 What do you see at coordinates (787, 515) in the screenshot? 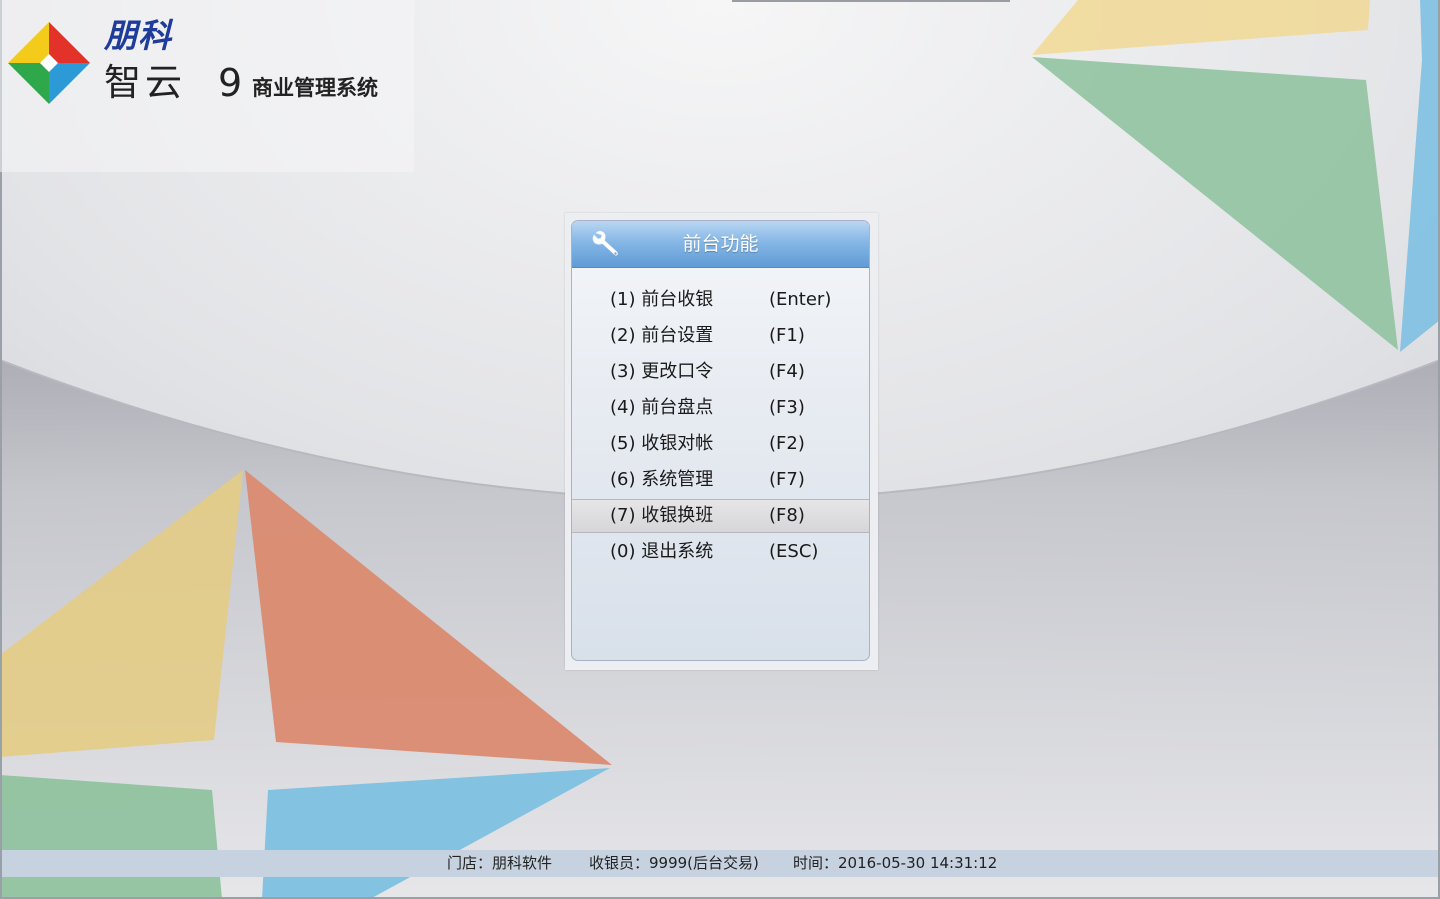
I see `menu-item-shortcut: (F8)` at bounding box center [787, 515].